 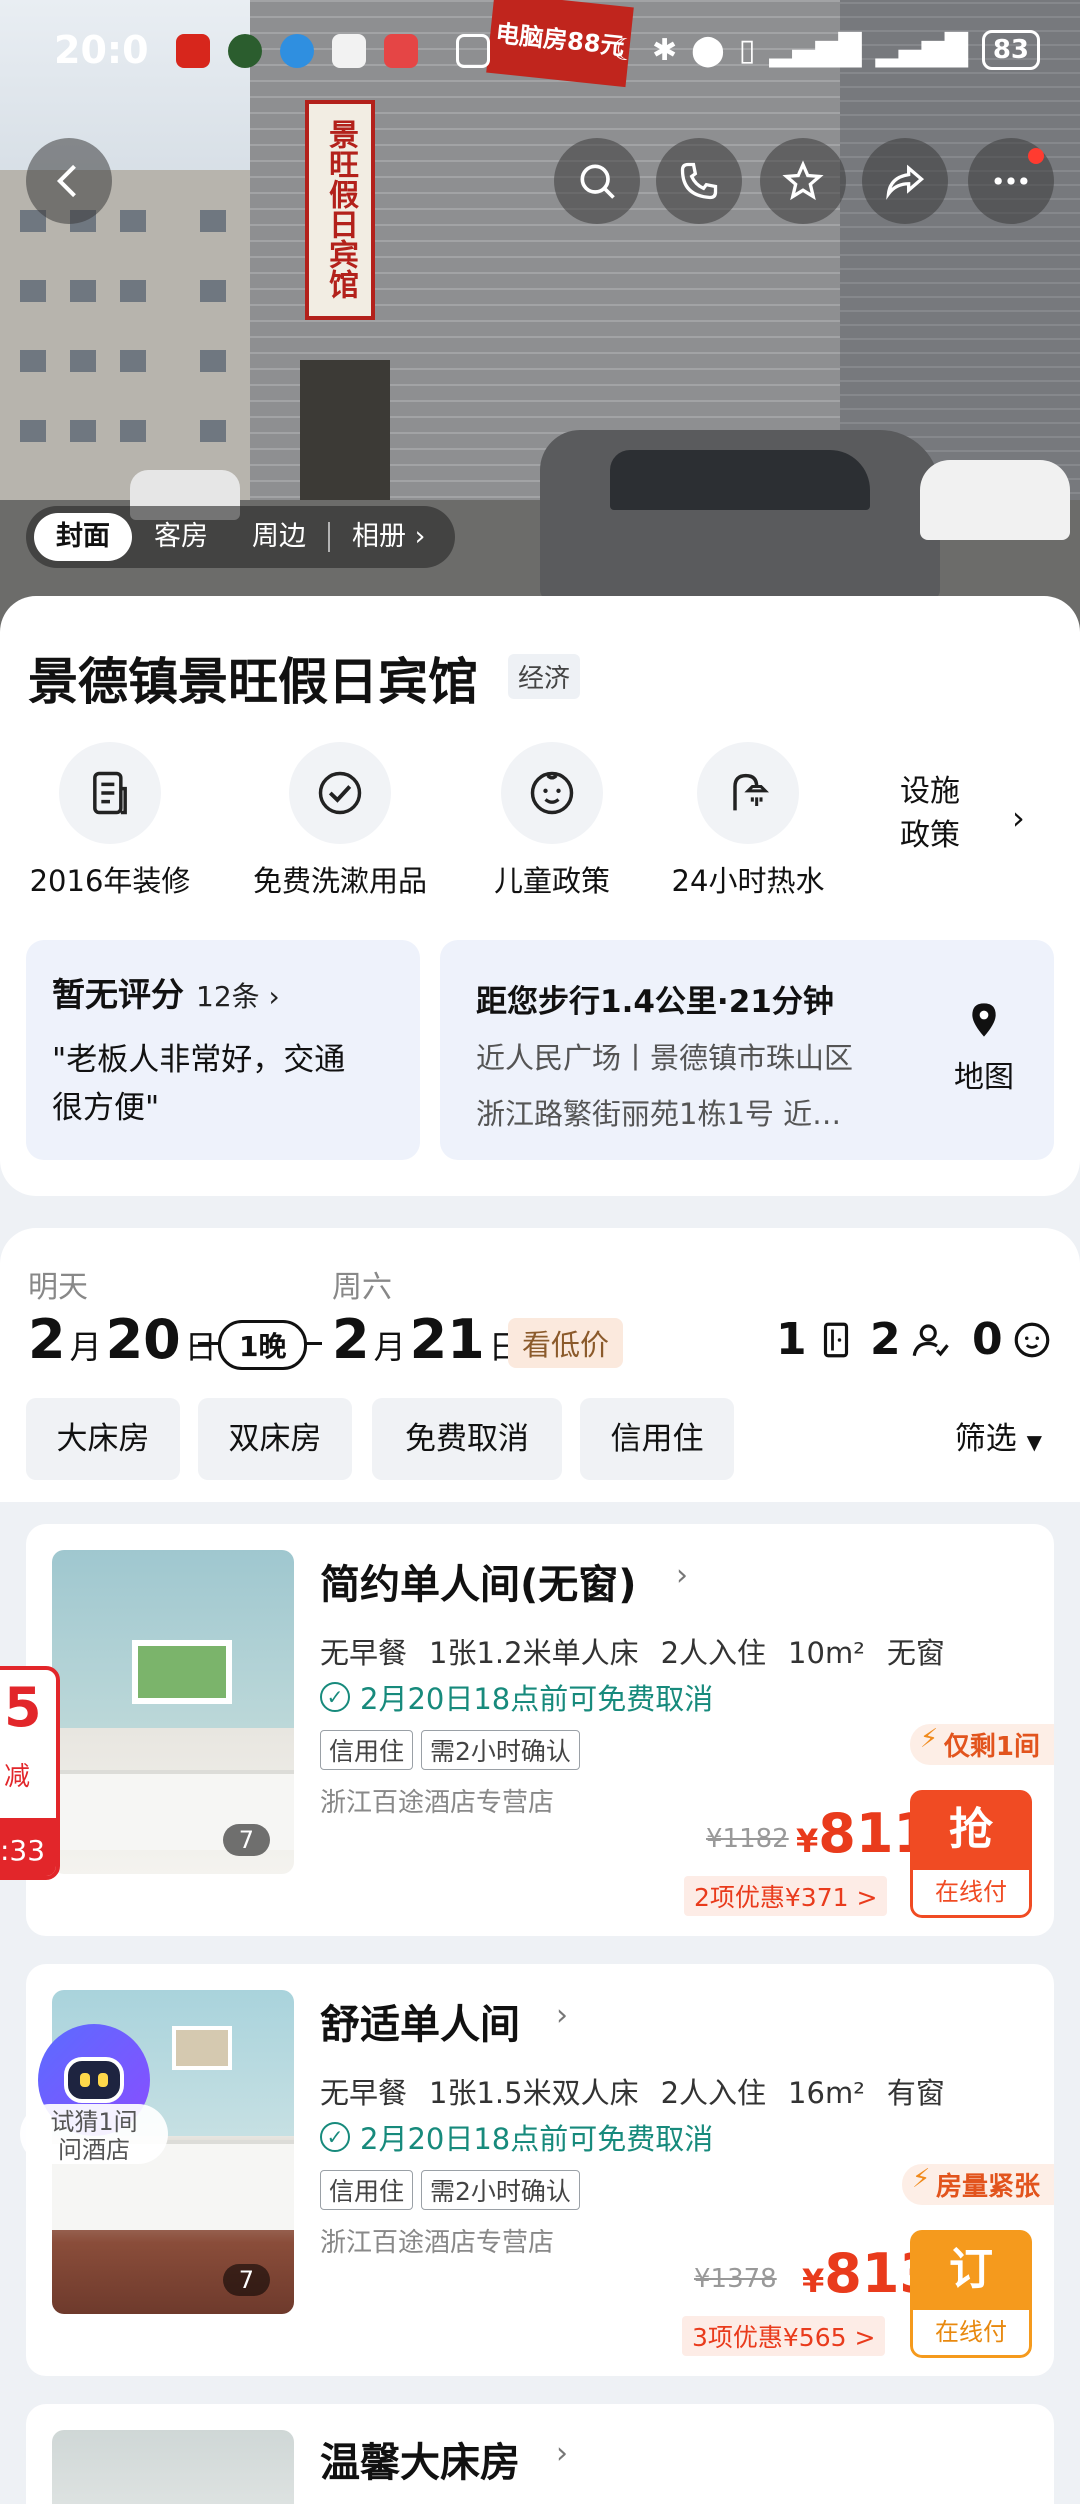 I want to click on status-right: ☾ ✱ ⬤ ▯ ▂▄▆█ ▂▄▆█ 83, so click(x=825, y=50).